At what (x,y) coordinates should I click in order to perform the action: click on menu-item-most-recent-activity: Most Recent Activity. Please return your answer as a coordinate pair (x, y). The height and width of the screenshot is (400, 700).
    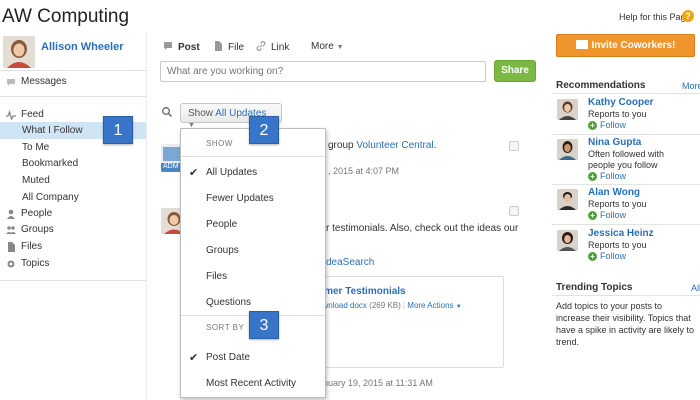
    Looking at the image, I should click on (253, 384).